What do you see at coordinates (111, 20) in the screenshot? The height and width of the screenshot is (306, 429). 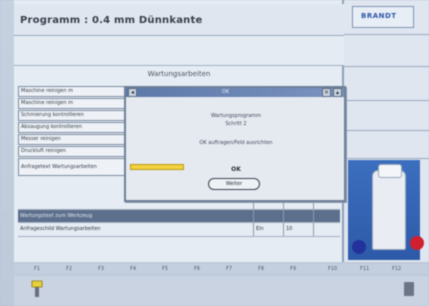 I see `program-title: Programm : 0.4 mm Dünnkante` at bounding box center [111, 20].